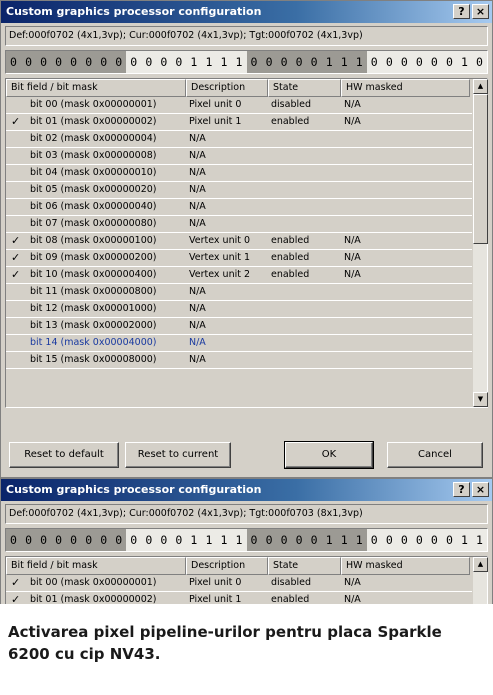  I want to click on table-row: bit 02 (mask 0x00000004) N/A, so click(239, 139).